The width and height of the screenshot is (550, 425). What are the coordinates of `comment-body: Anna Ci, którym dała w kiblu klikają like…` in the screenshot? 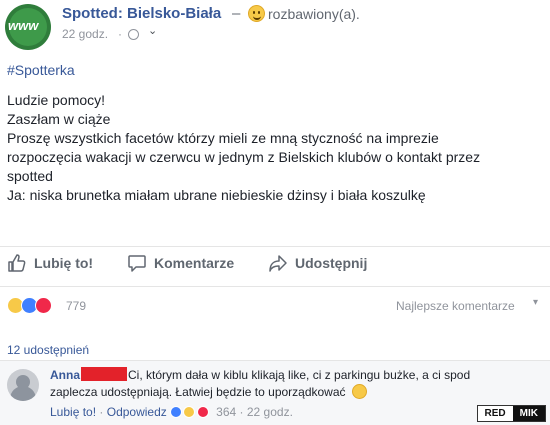 It's located at (297, 384).